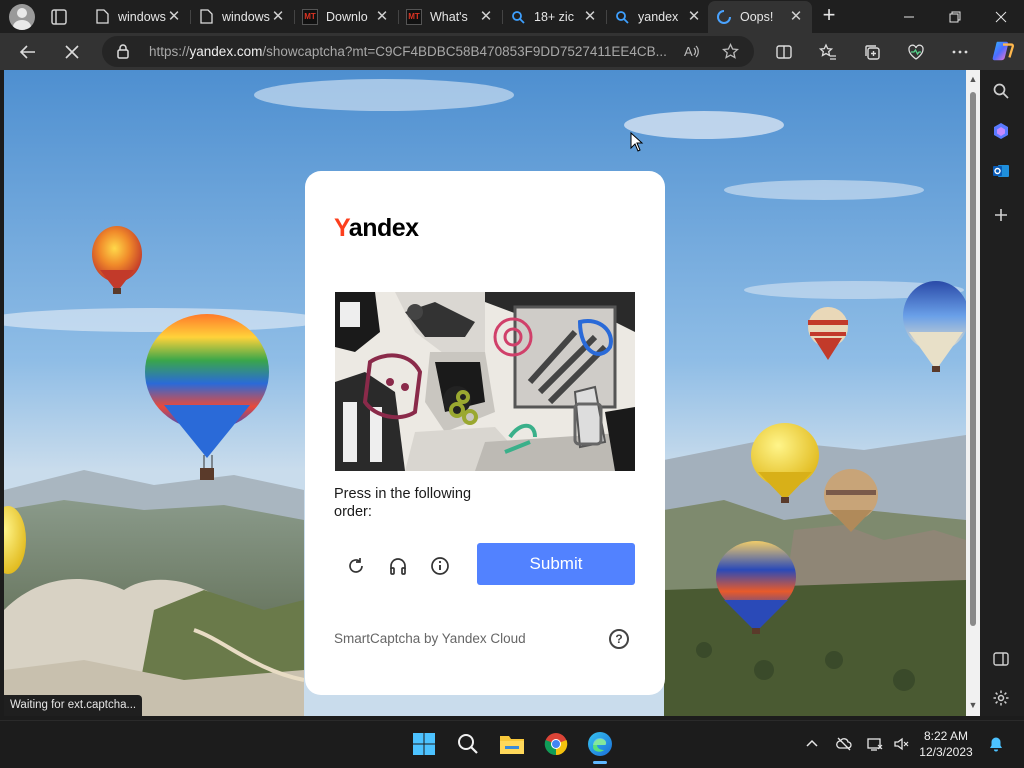 This screenshot has width=1024, height=768. What do you see at coordinates (1001, 215) in the screenshot?
I see `add-sidebar-app-icon` at bounding box center [1001, 215].